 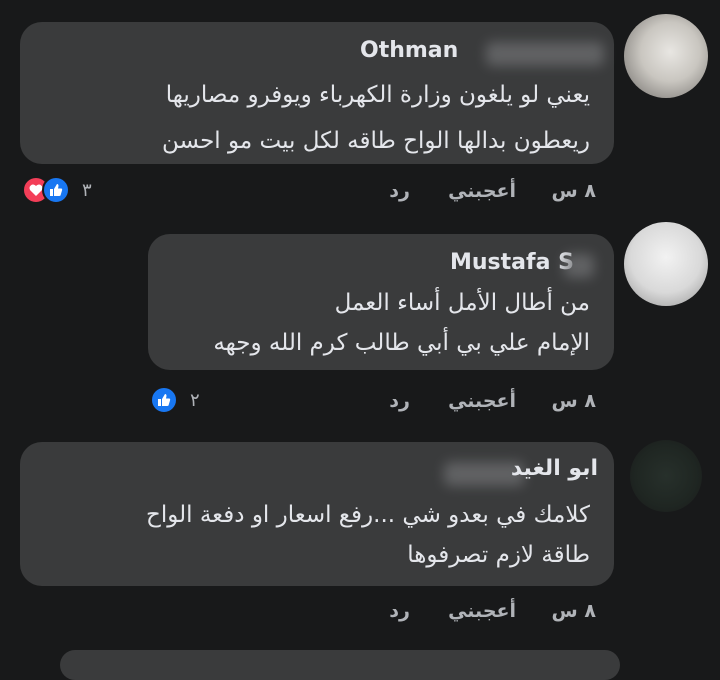 What do you see at coordinates (401, 343) in the screenshot?
I see `comment-line-2: الإمام علي بي أبي طالب كرم الله وجهه` at bounding box center [401, 343].